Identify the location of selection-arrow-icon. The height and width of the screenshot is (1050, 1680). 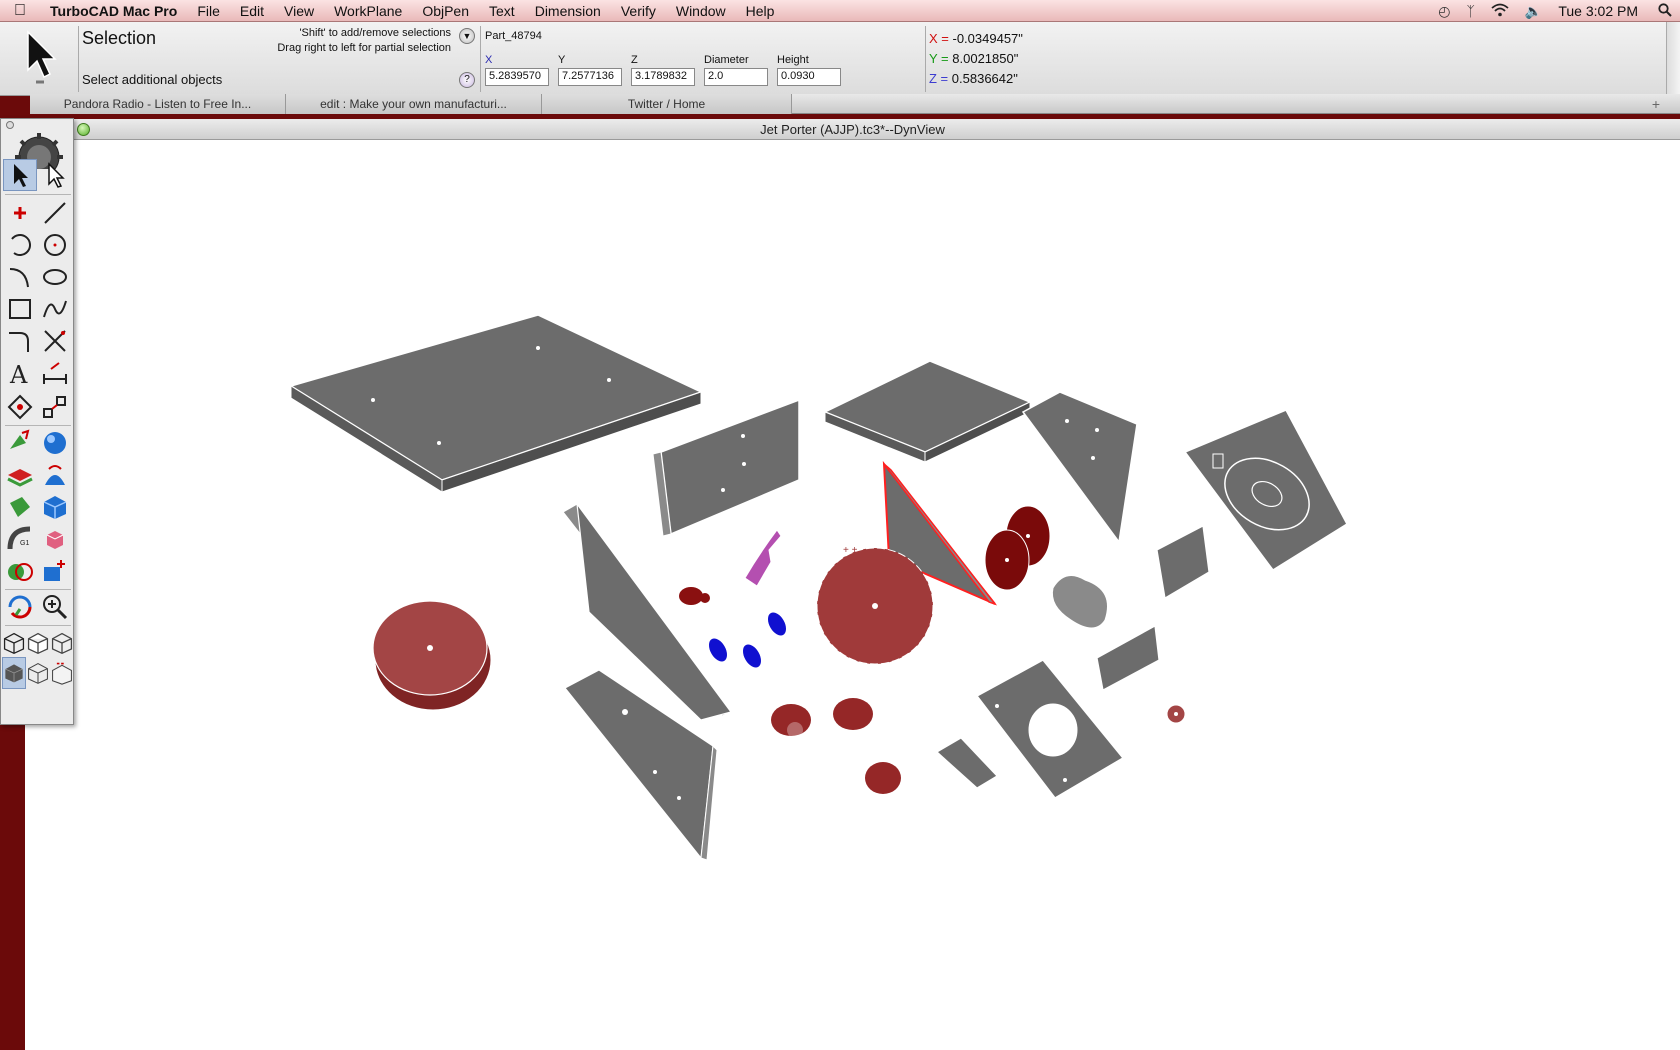
(42, 58).